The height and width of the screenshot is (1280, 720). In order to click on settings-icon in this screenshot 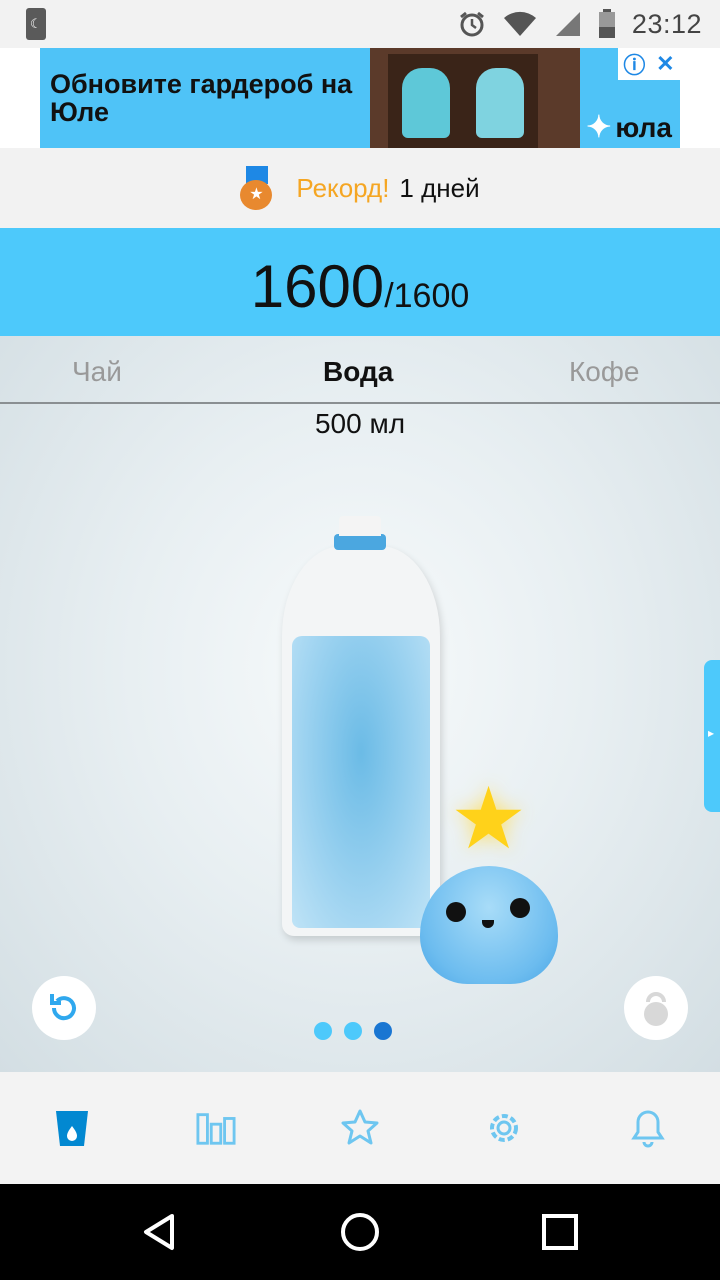, I will do `click(504, 1128)`.